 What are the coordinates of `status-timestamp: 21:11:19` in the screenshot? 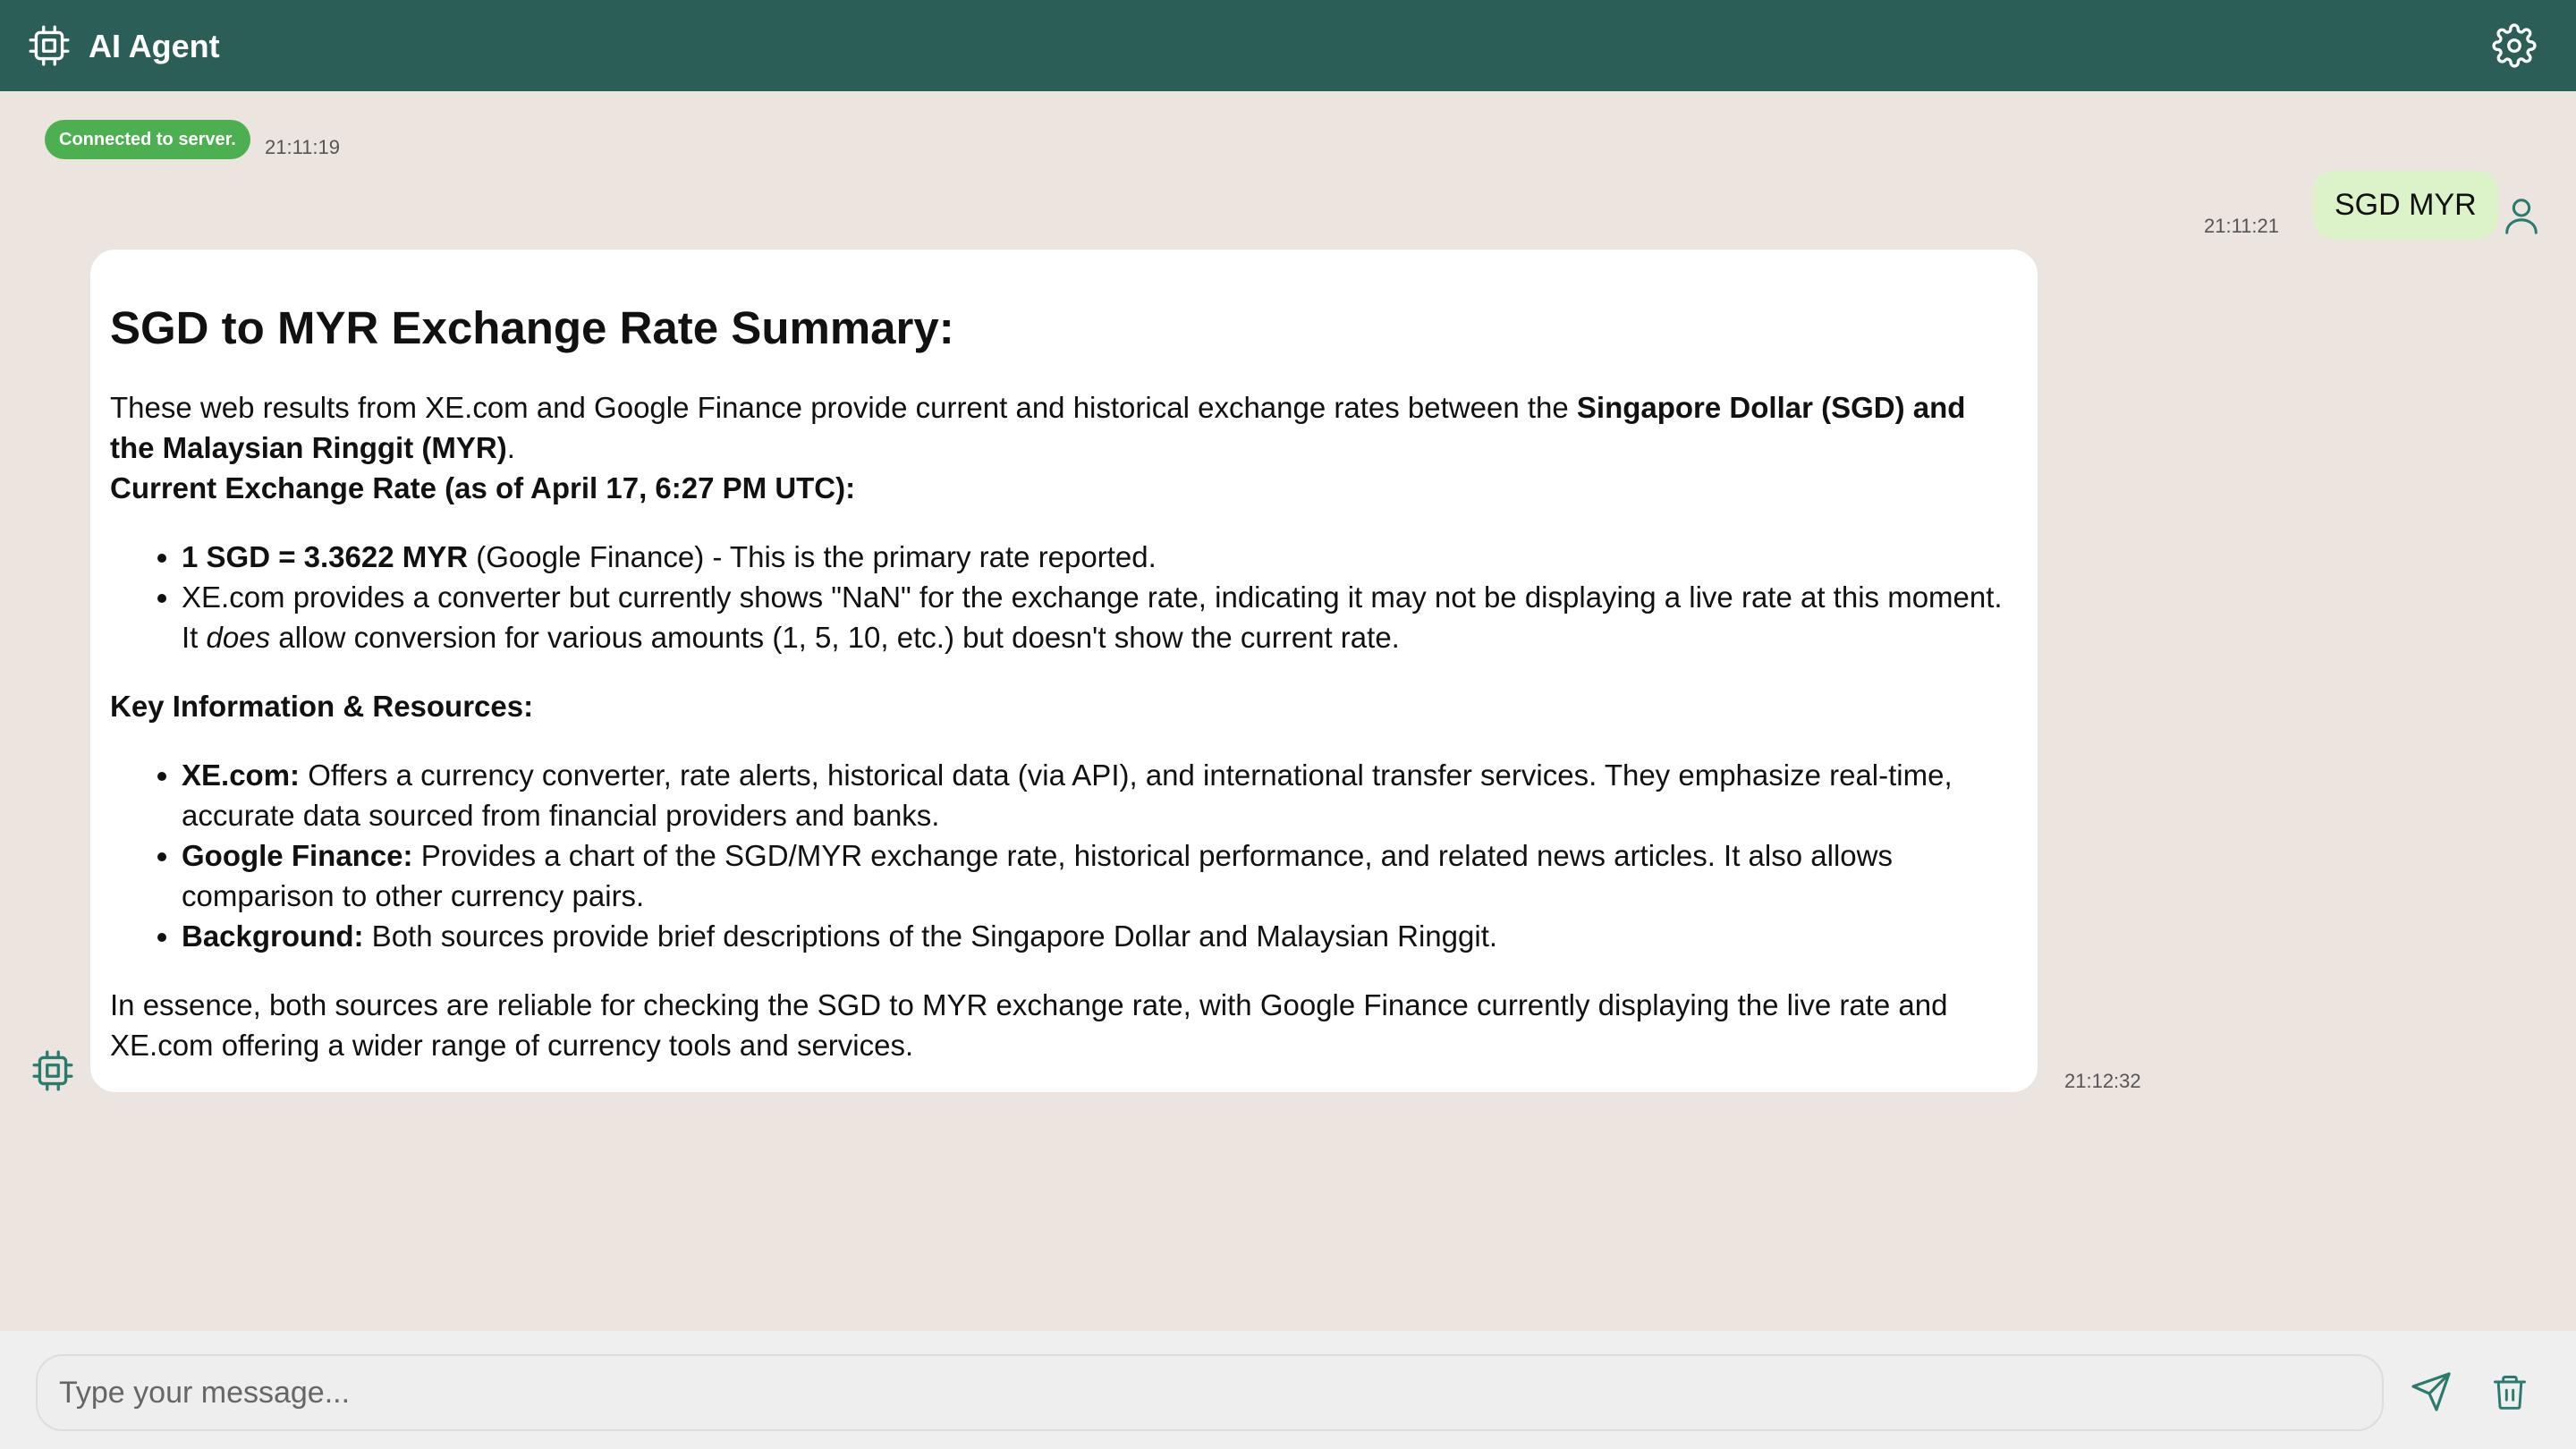 It's located at (303, 147).